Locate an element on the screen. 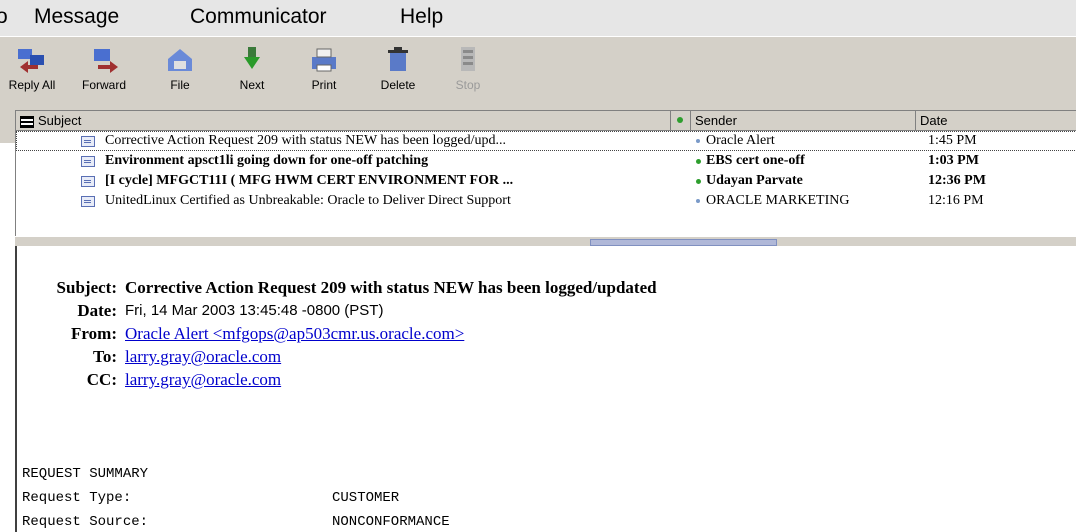 The height and width of the screenshot is (532, 1076). splitter-grip is located at coordinates (683, 242).